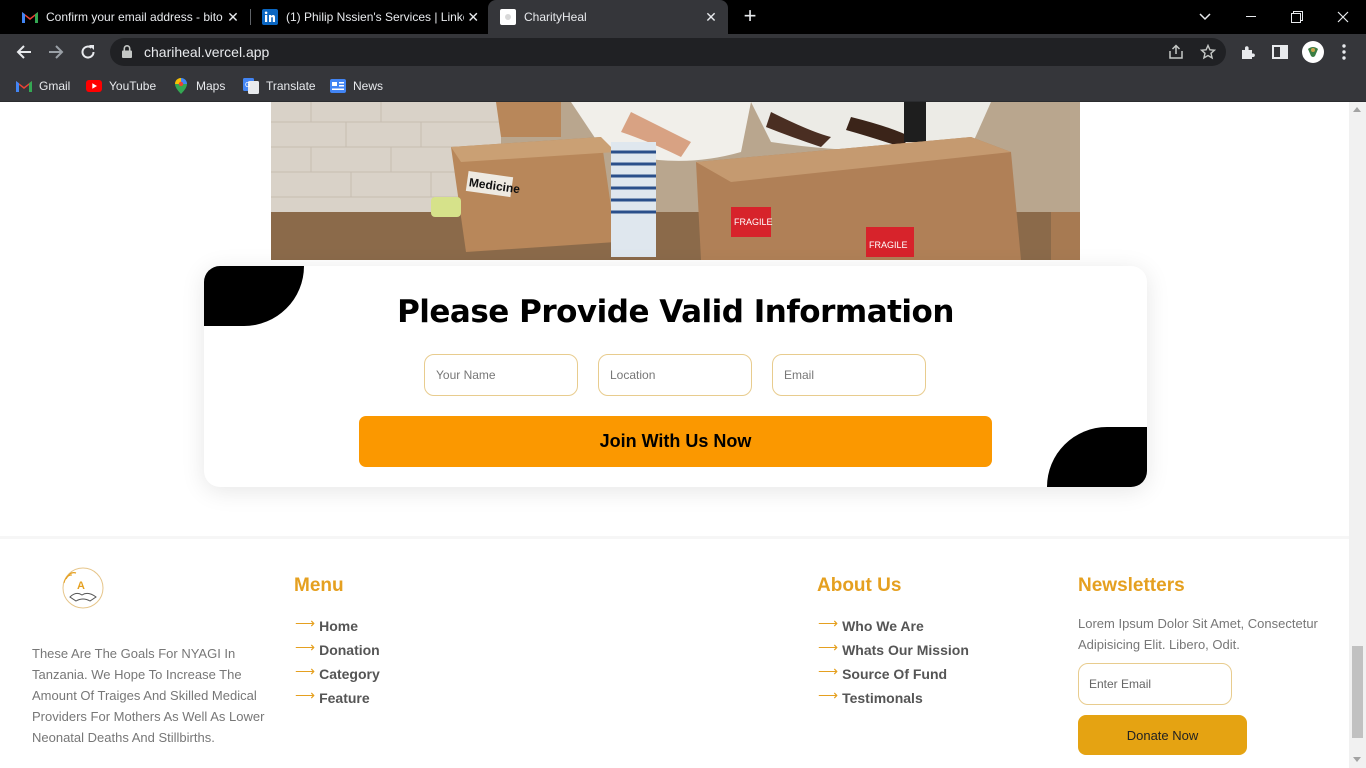 The width and height of the screenshot is (1366, 768). Describe the element at coordinates (888, 245) in the screenshot. I see `fragile-label-right: FRAGILE` at that location.